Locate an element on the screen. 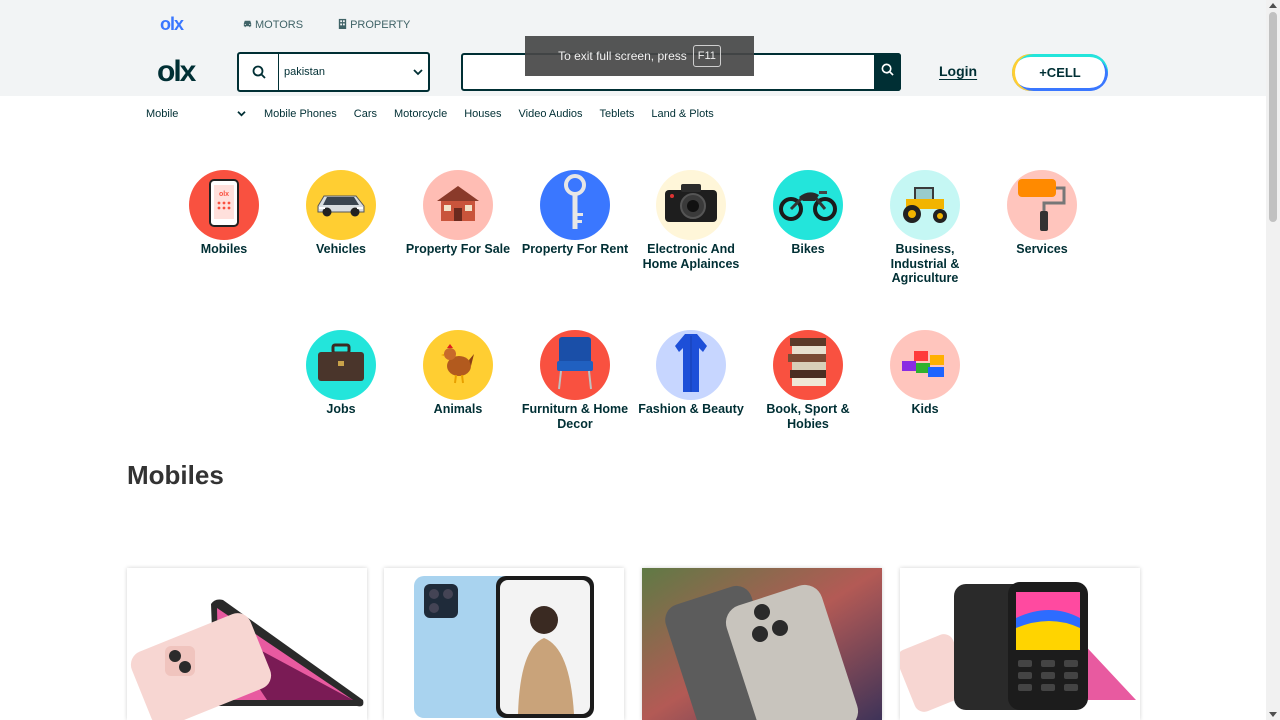 Image resolution: width=1280 pixels, height=720 pixels. location-value: pakistan is located at coordinates (304, 72).